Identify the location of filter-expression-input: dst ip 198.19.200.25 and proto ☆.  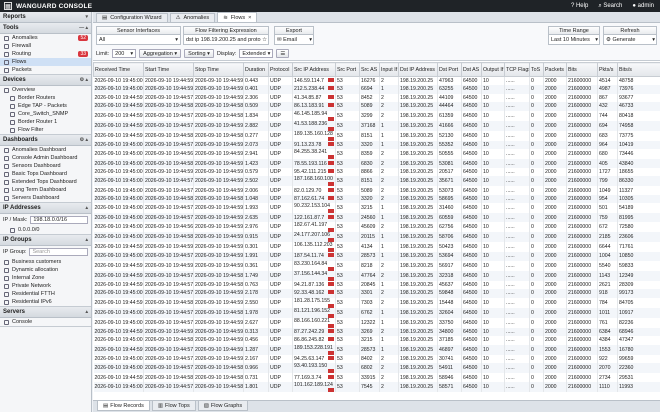
(226, 40).